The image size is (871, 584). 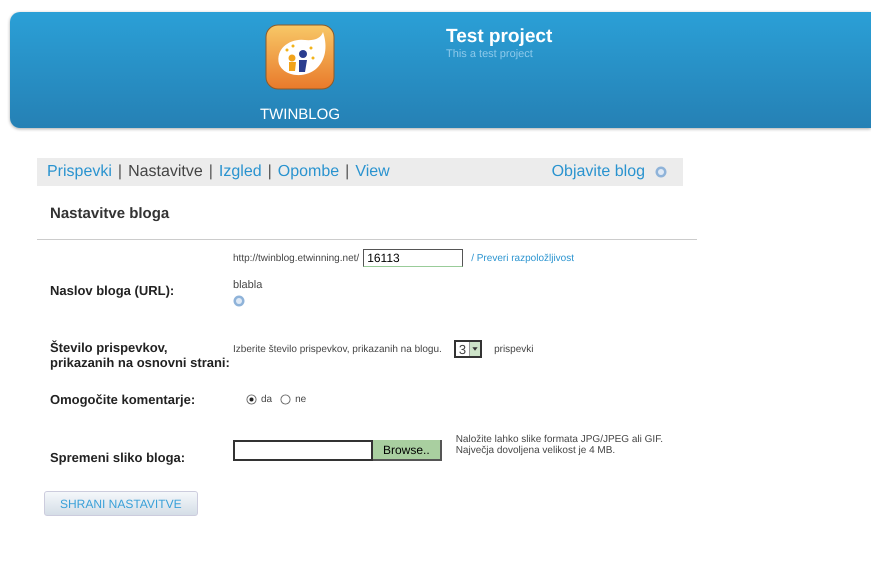 I want to click on nav-tab: Izgled, so click(x=240, y=172).